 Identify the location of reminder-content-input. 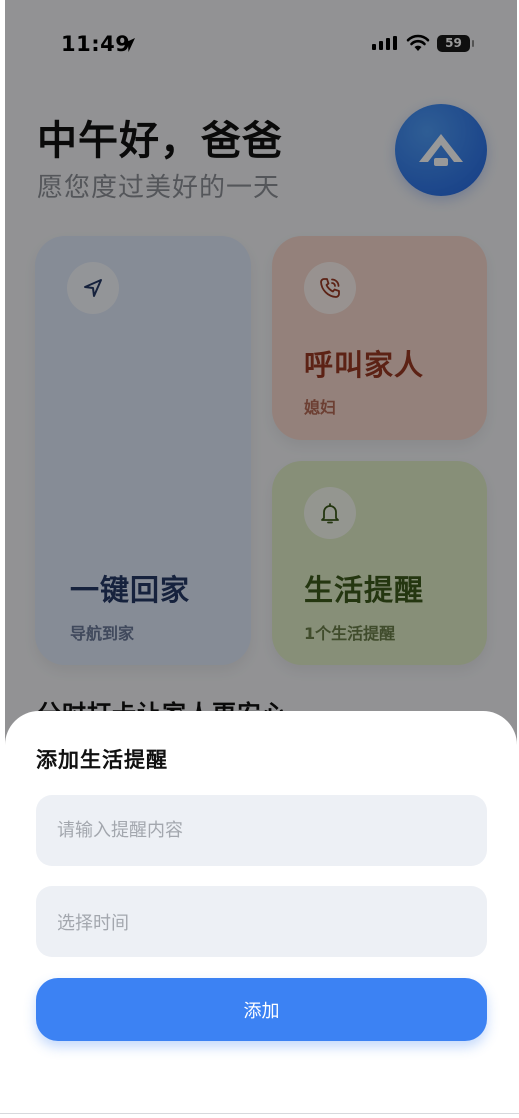
(261, 830).